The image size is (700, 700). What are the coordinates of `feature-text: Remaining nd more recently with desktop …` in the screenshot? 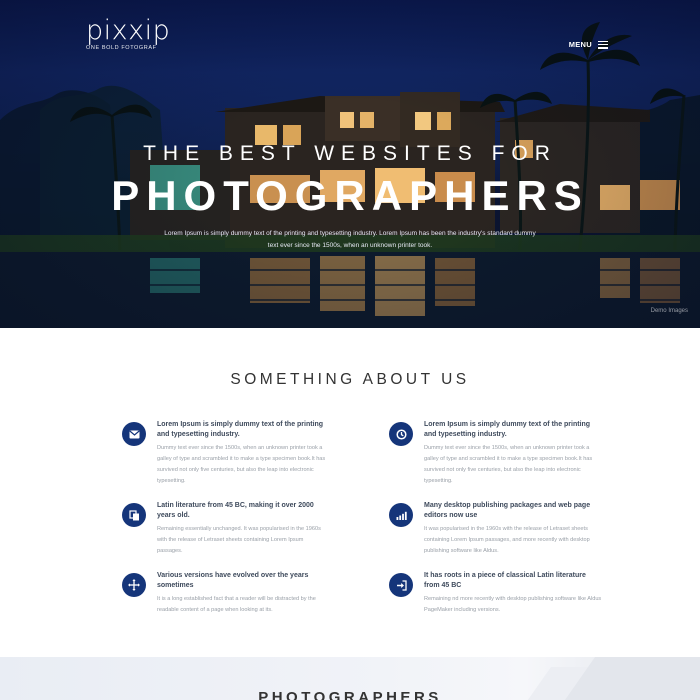 It's located at (513, 604).